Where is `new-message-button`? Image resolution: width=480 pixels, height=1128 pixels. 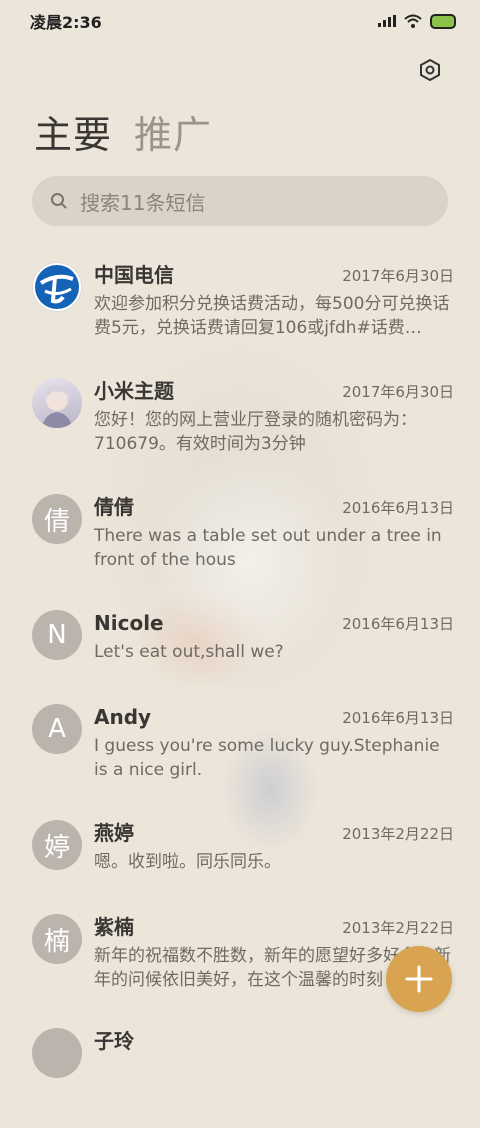 new-message-button is located at coordinates (419, 979).